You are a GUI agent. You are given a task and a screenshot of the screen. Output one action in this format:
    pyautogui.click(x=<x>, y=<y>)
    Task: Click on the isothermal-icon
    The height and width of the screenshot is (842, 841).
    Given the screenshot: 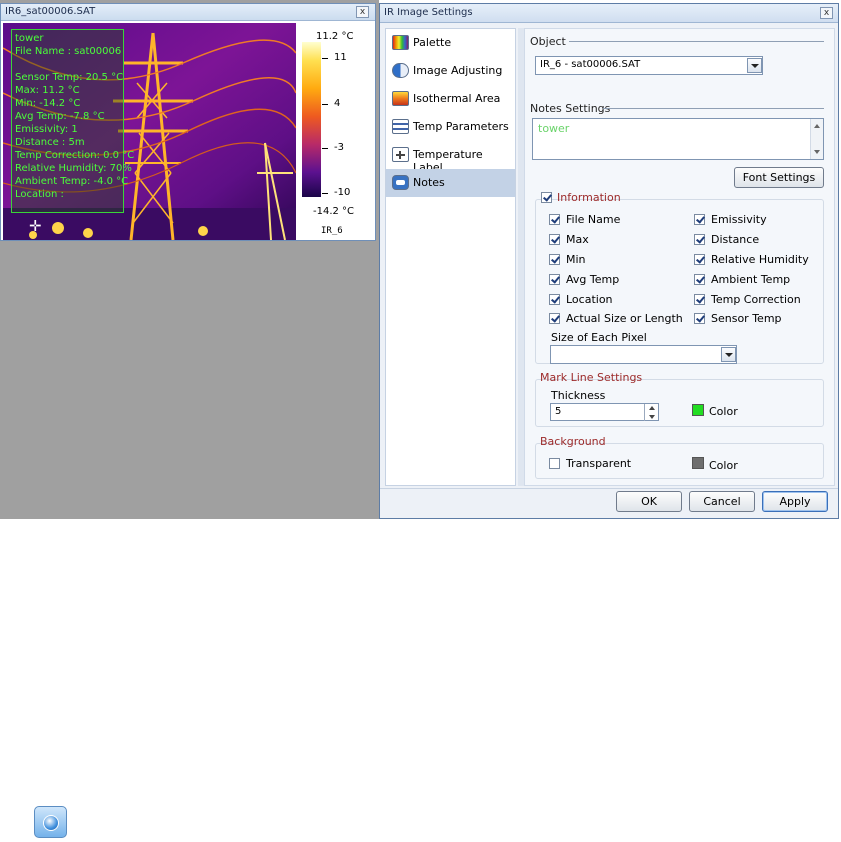 What is the action you would take?
    pyautogui.click(x=400, y=98)
    